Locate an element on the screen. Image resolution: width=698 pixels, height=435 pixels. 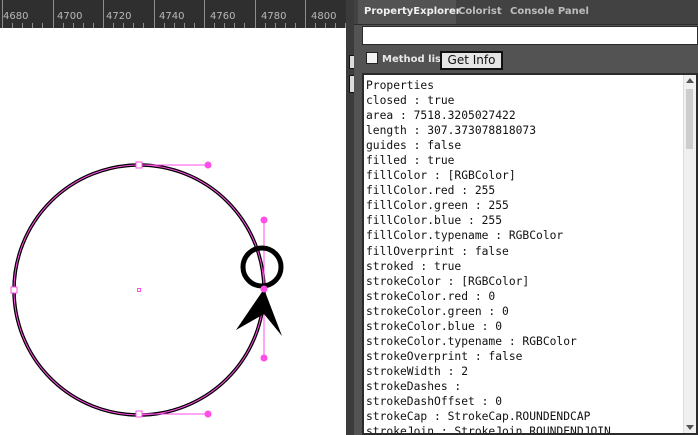
ruler-label: 4760 is located at coordinates (223, 16).